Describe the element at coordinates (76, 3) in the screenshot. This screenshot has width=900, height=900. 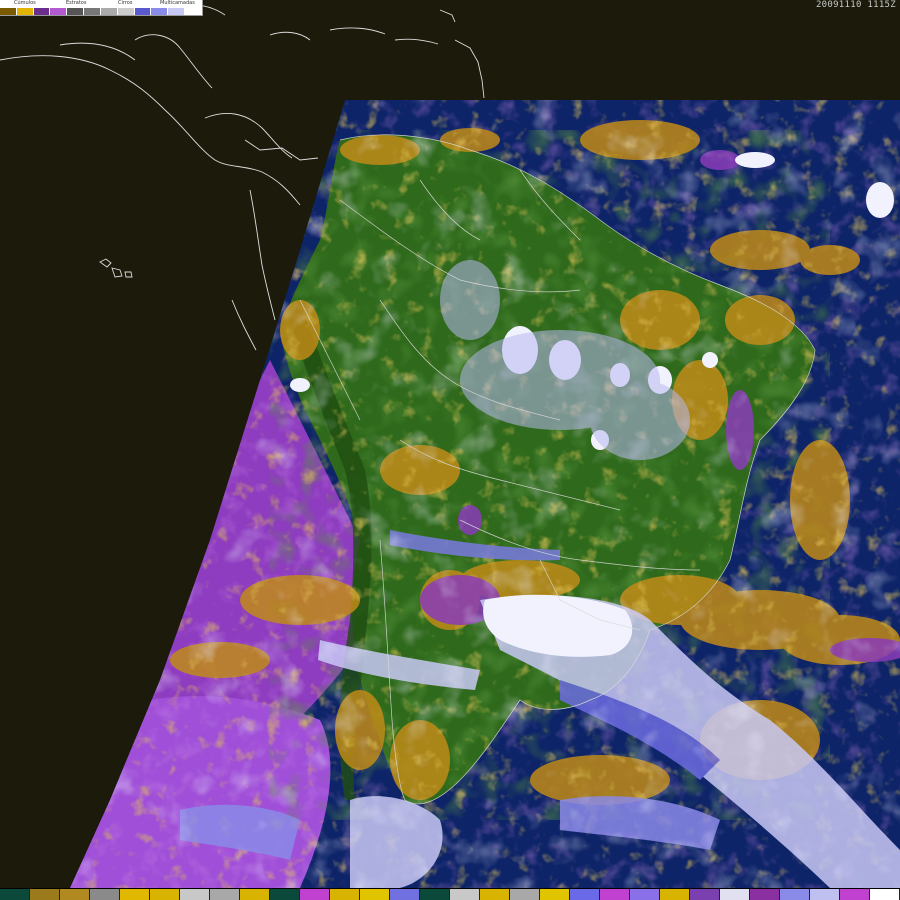
I see `legend-label-stratus: Estratos` at that location.